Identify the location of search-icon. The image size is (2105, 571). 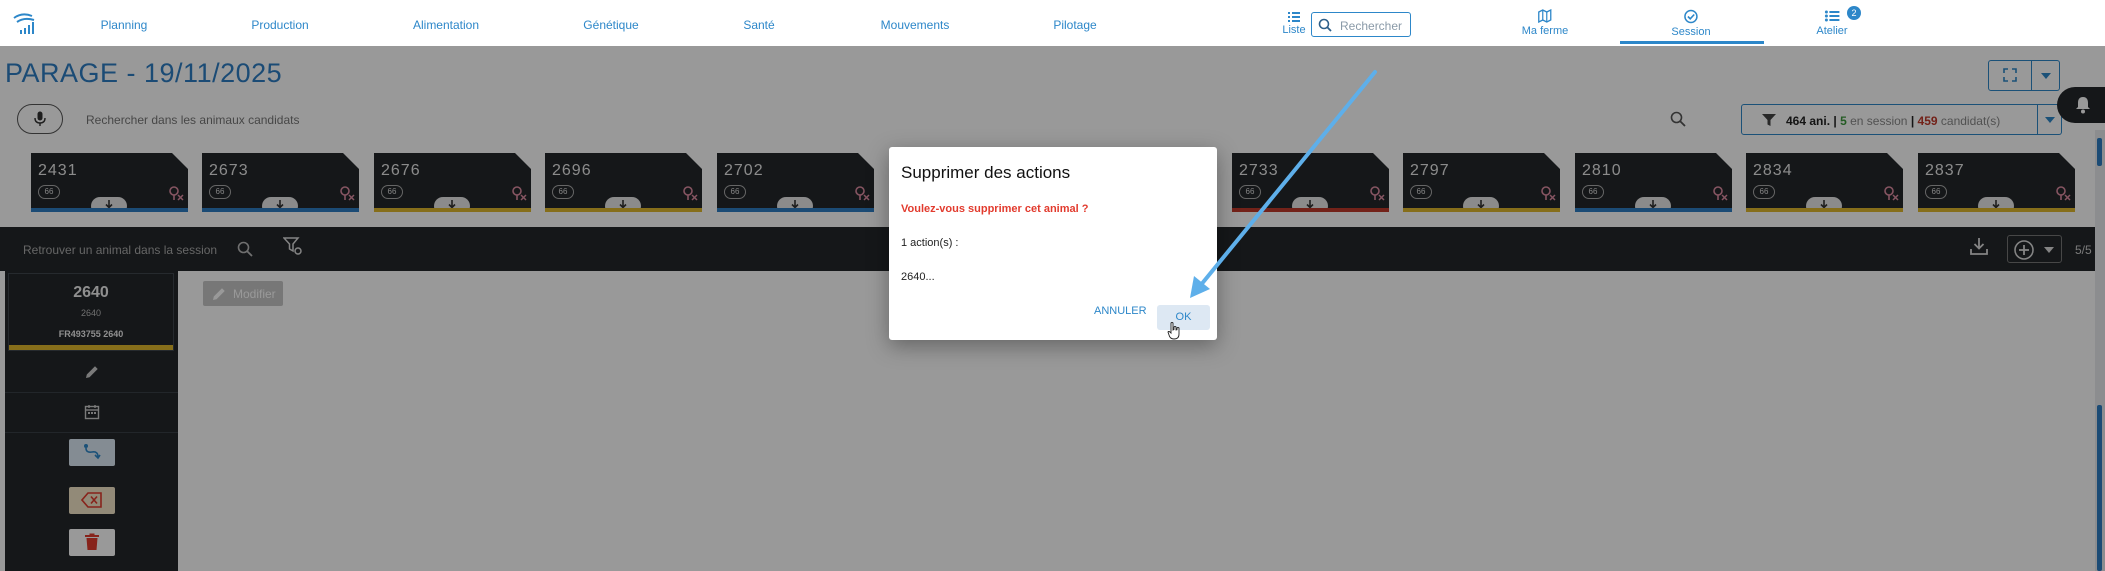
(1325, 25).